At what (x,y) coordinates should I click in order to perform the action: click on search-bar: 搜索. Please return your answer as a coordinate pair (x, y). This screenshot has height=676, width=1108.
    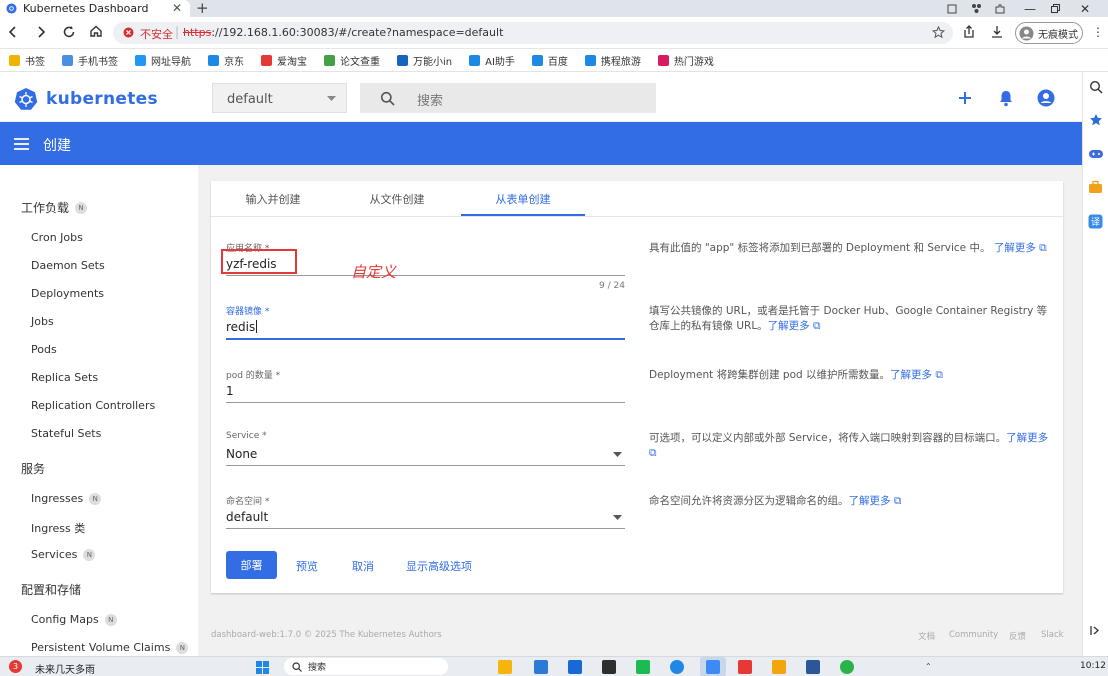
    Looking at the image, I should click on (508, 98).